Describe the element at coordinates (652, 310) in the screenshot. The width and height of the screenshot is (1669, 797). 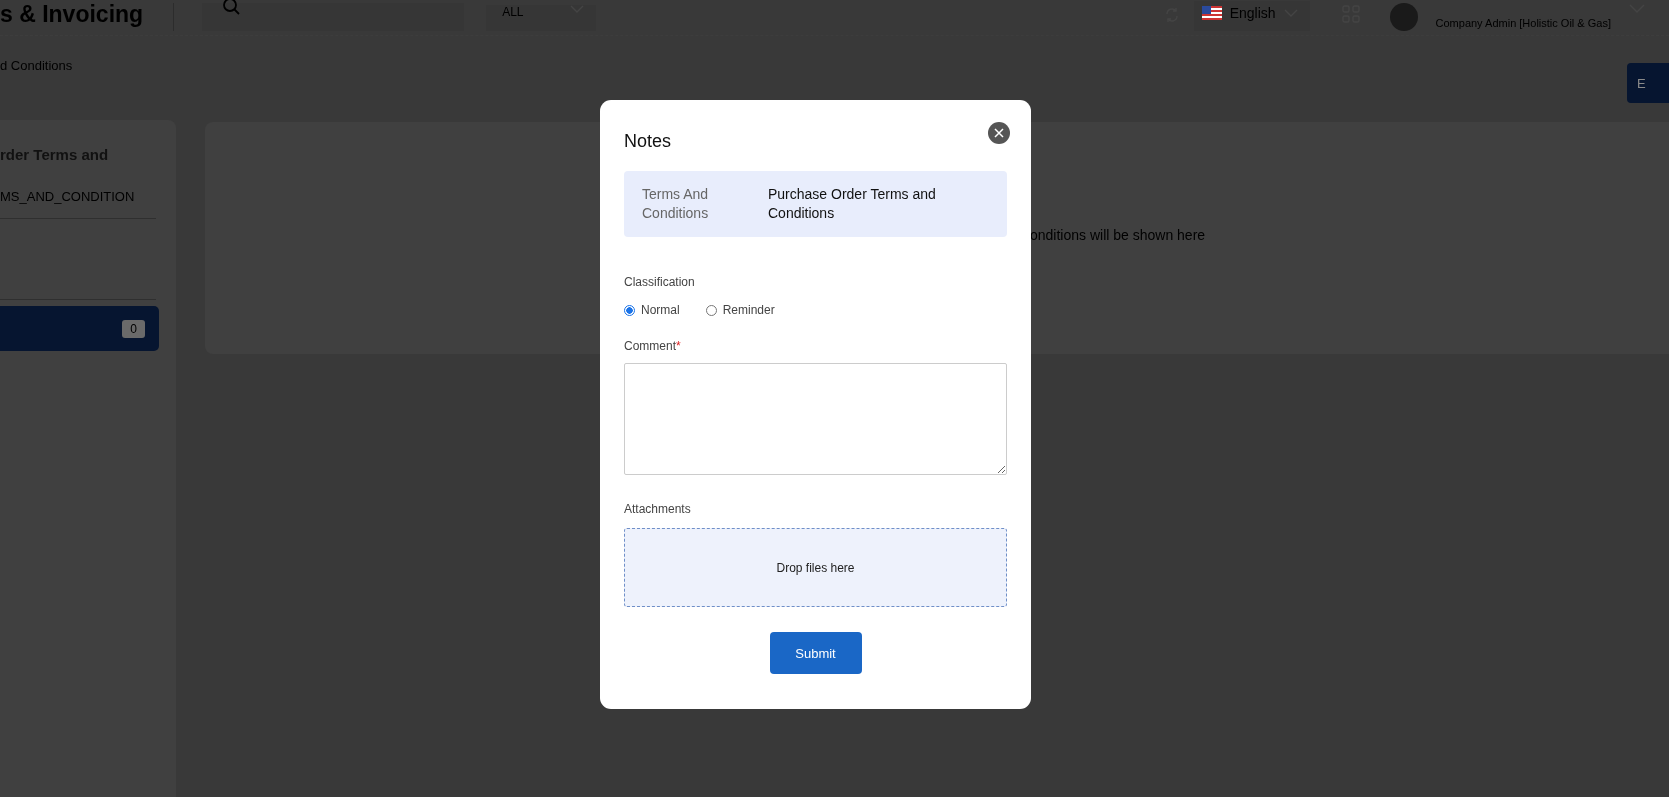
I see `radio-option: Normal` at that location.